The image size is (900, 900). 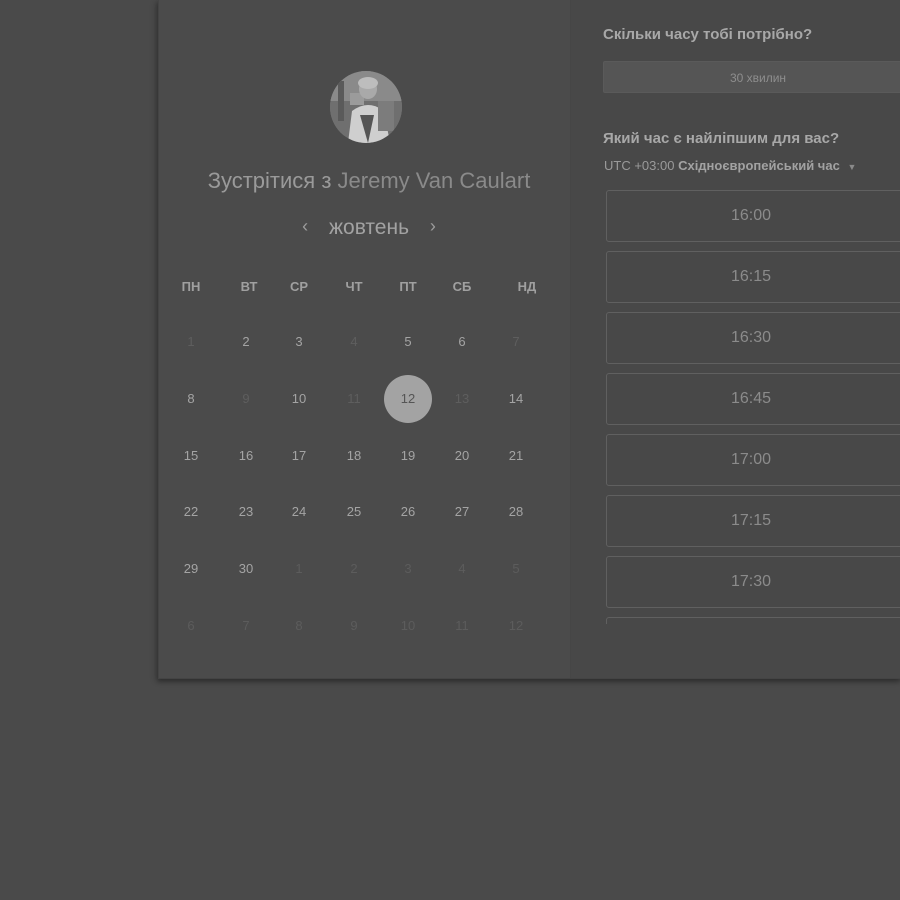 I want to click on calendar-day-disabled: 8, so click(x=299, y=625).